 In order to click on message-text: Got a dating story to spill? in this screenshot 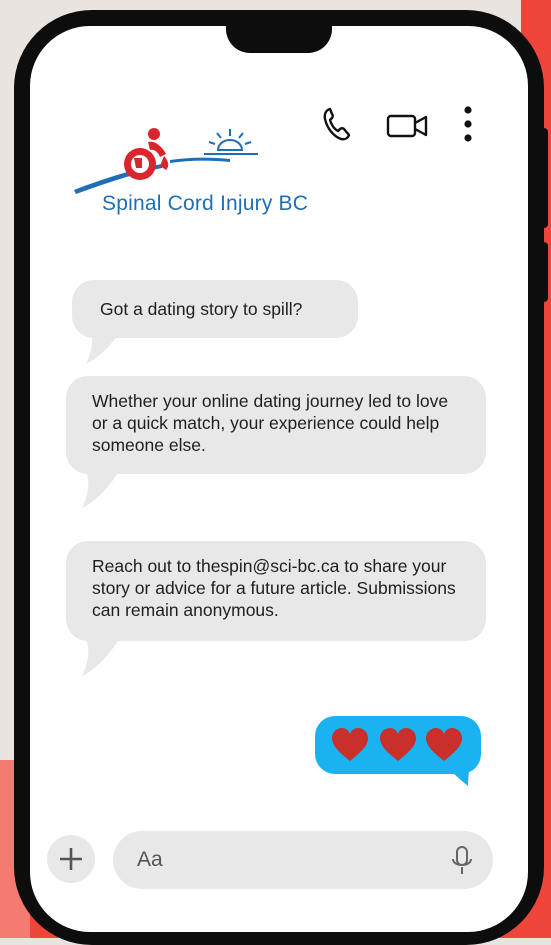, I will do `click(201, 309)`.